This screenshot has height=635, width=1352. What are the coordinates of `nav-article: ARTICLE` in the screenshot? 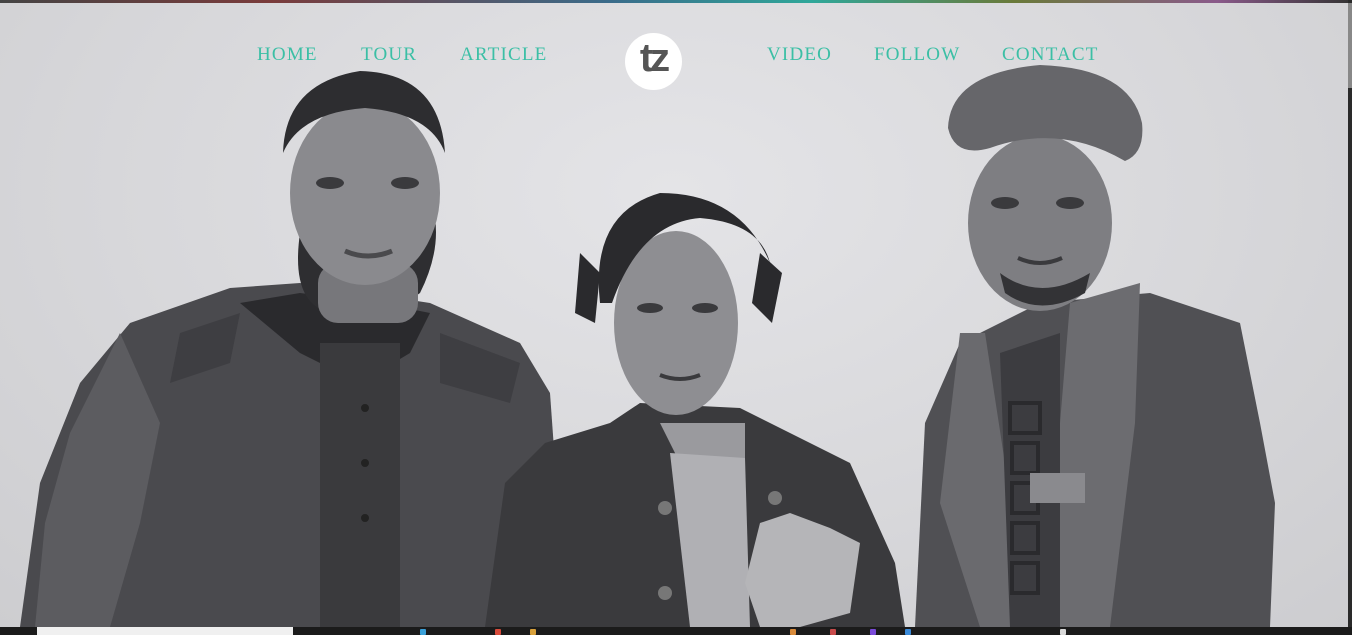 It's located at (503, 55).